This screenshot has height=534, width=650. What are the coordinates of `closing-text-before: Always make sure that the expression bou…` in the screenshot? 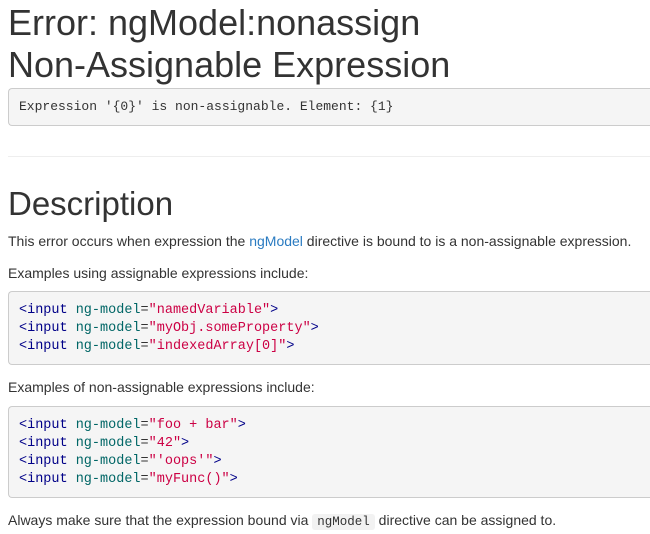 It's located at (160, 520).